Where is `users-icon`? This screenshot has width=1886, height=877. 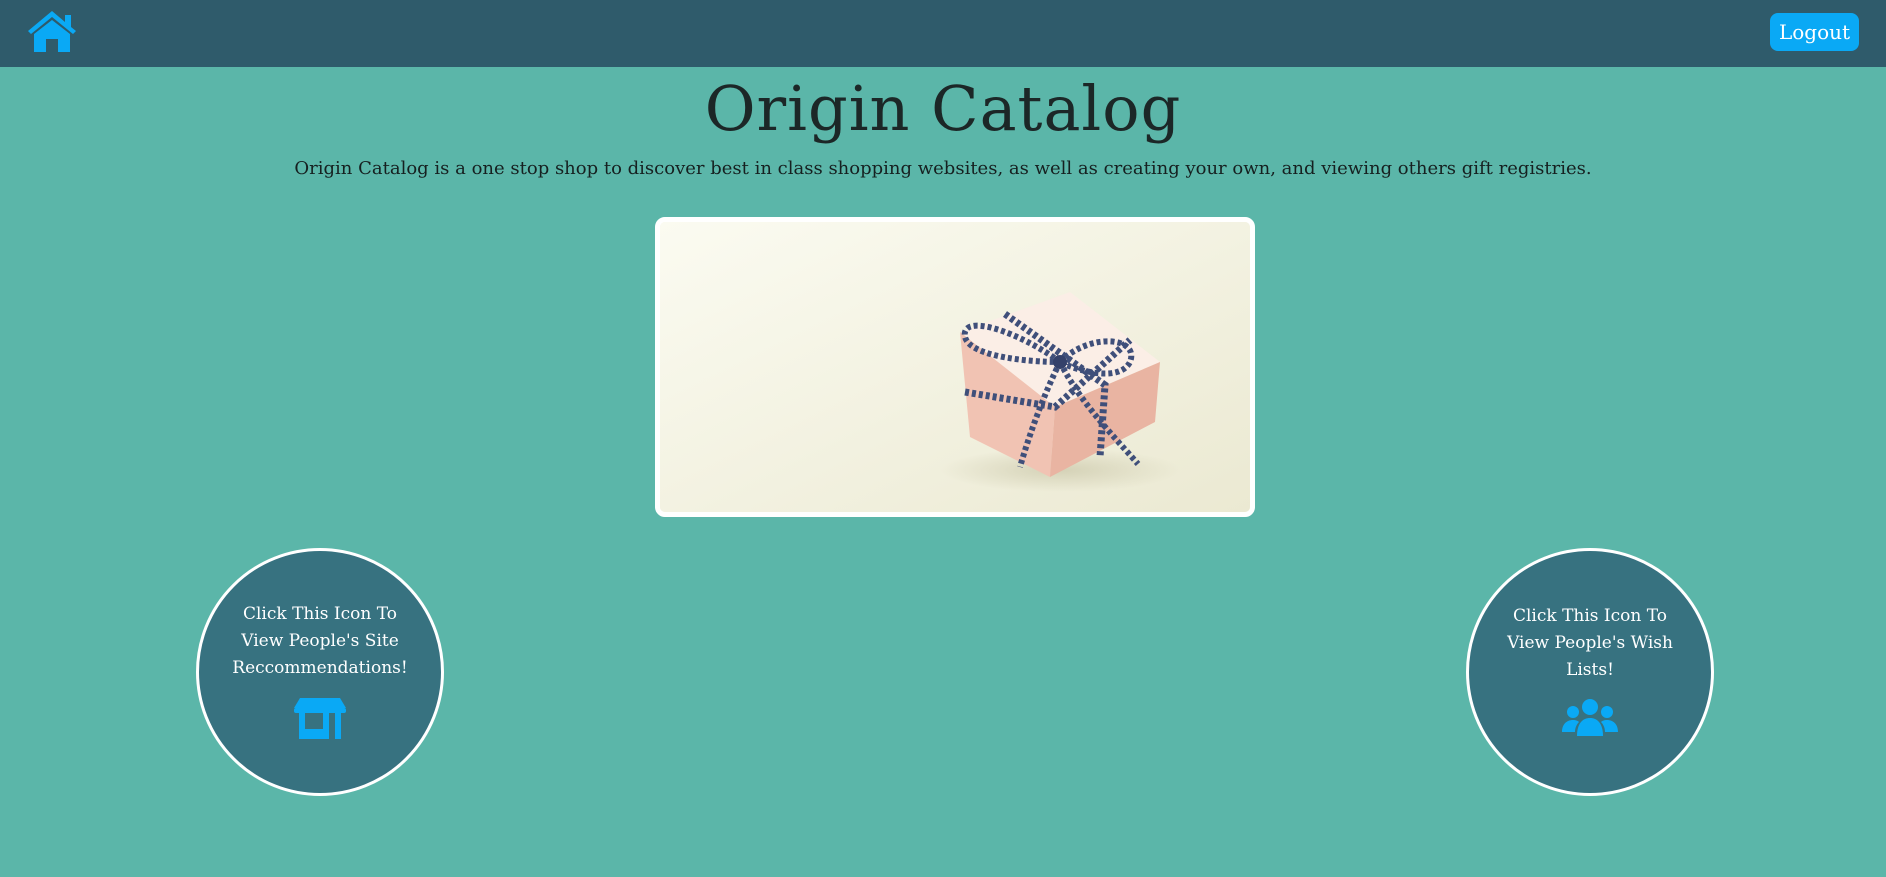 users-icon is located at coordinates (1590, 720).